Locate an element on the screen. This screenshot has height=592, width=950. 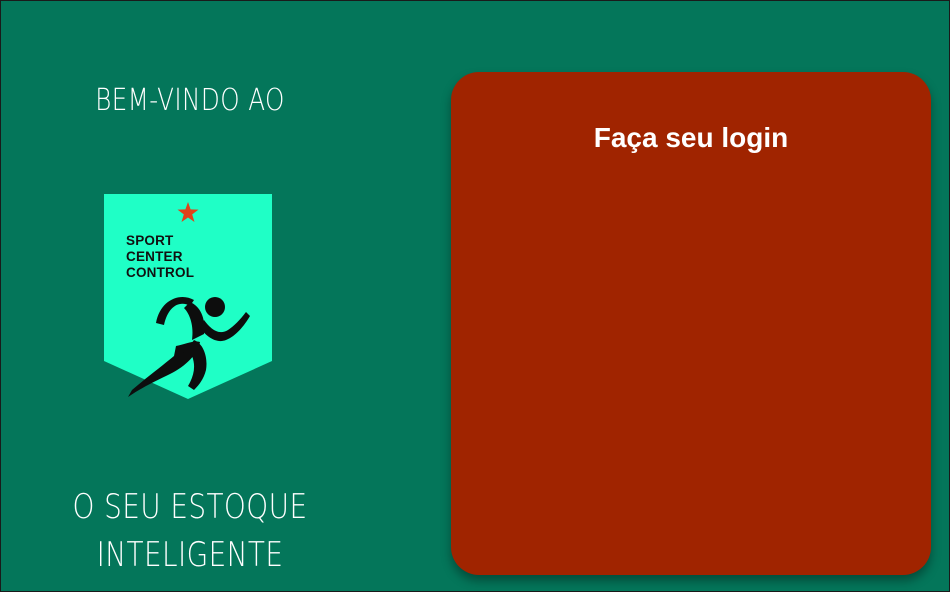
welcome-heading: BEM-VINDO AO is located at coordinates (190, 100).